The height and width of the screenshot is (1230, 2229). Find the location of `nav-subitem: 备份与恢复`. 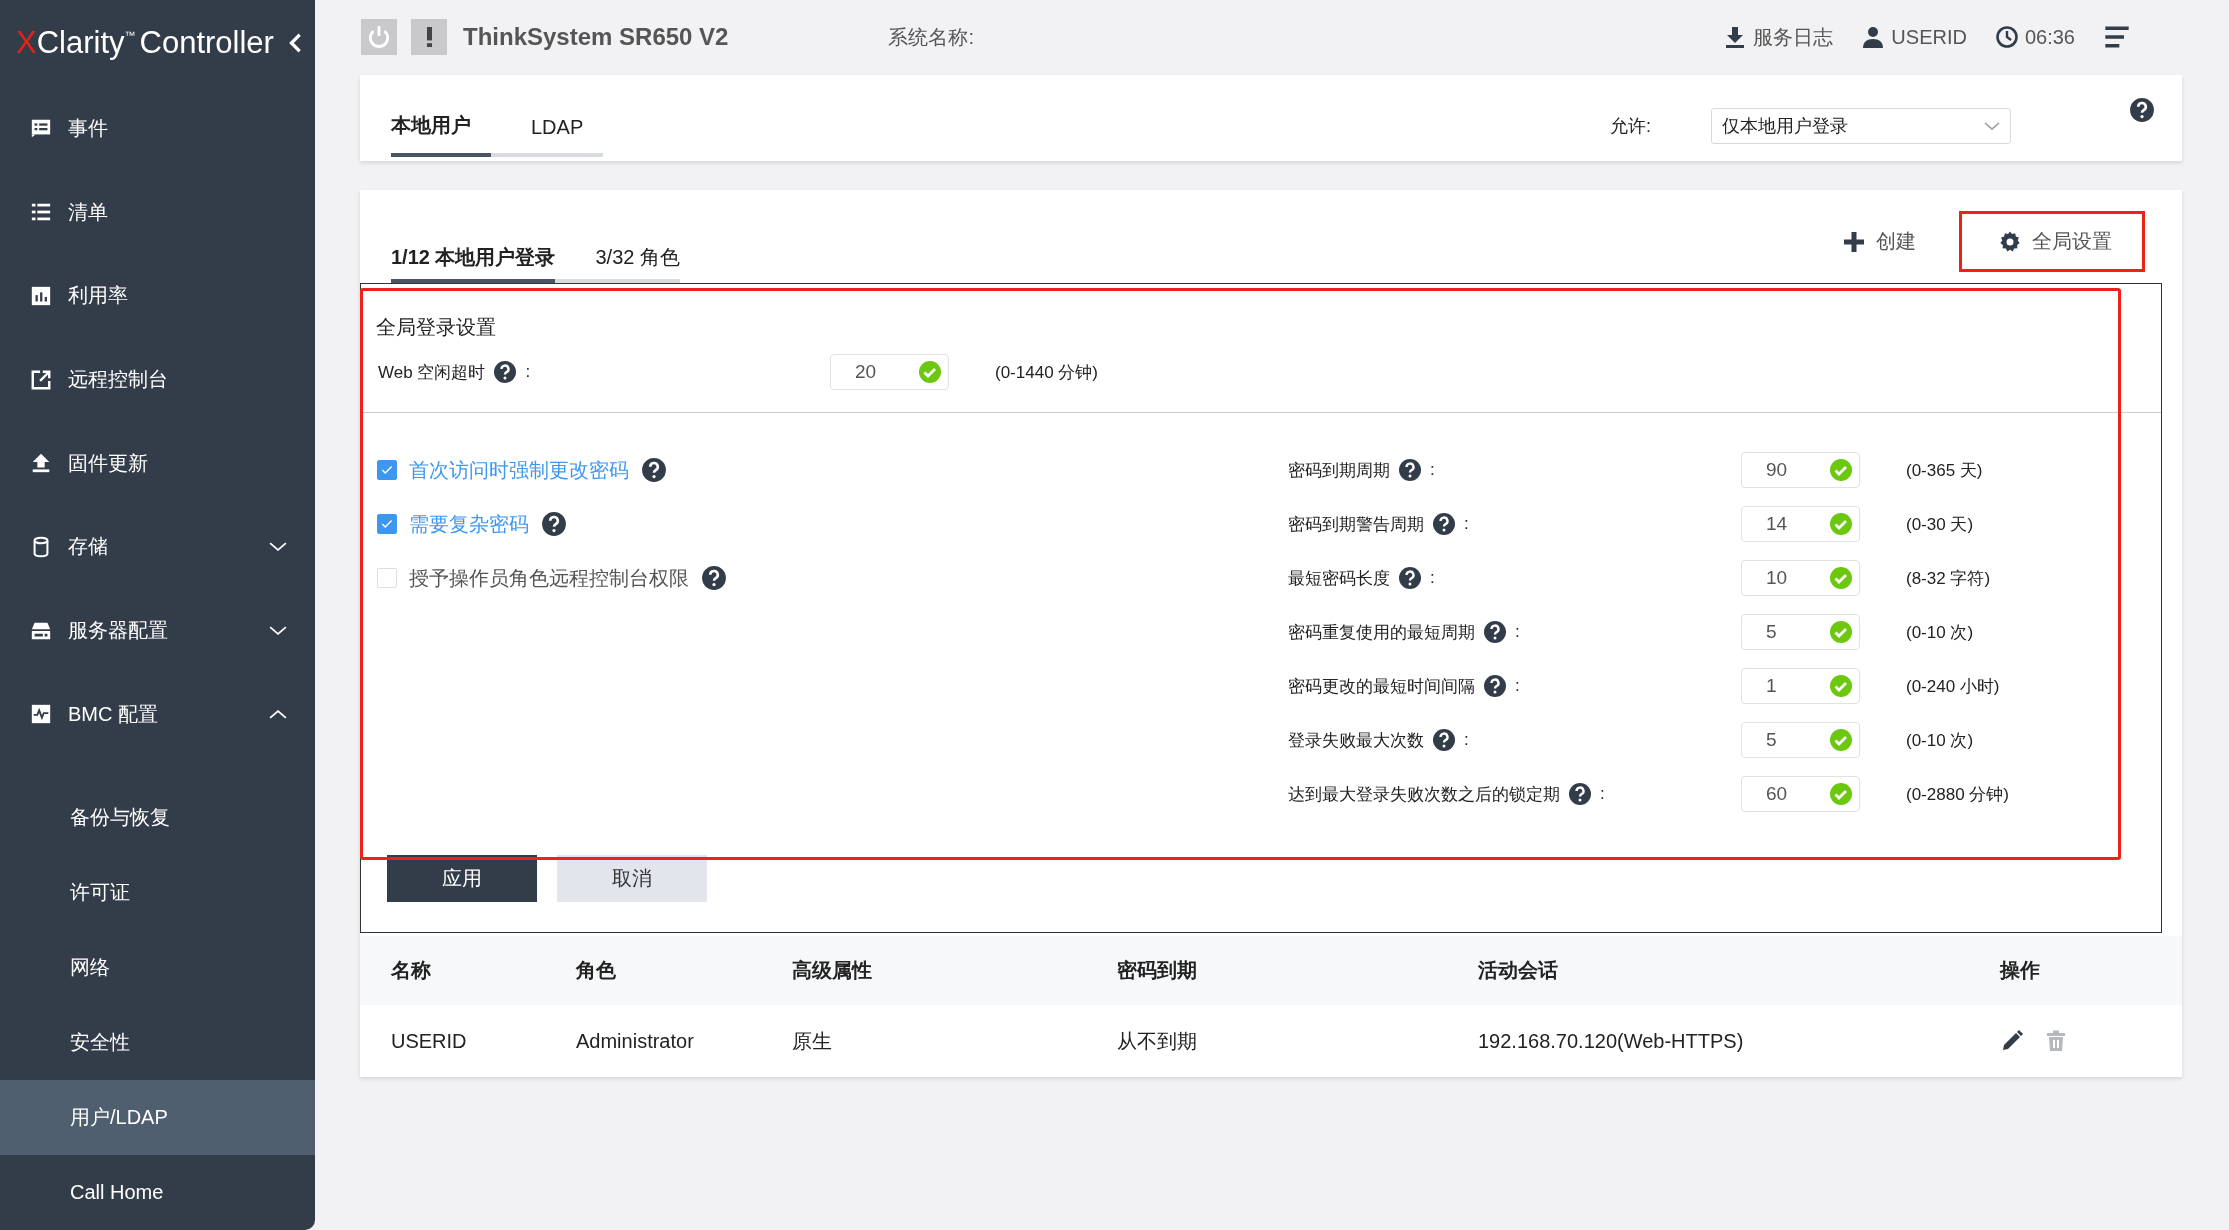

nav-subitem: 备份与恢复 is located at coordinates (157, 818).